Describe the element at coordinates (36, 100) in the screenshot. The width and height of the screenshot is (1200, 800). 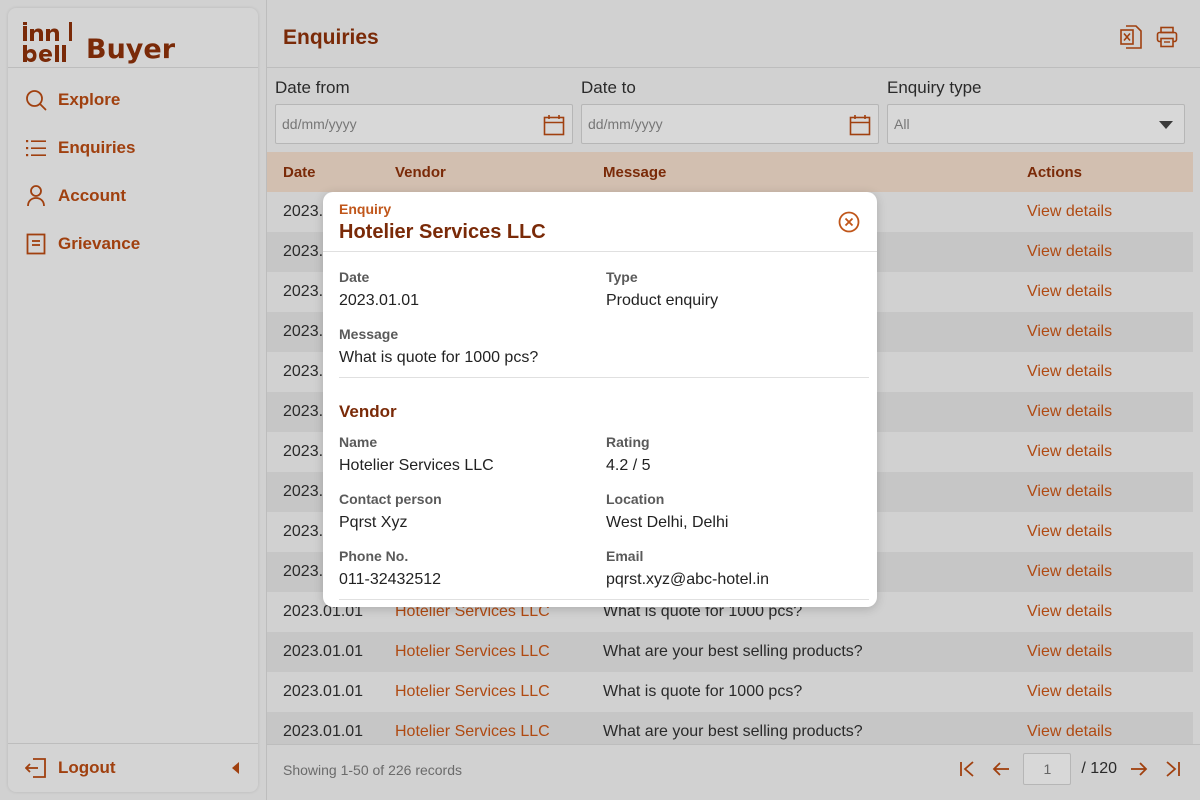
I see `search-icon` at that location.